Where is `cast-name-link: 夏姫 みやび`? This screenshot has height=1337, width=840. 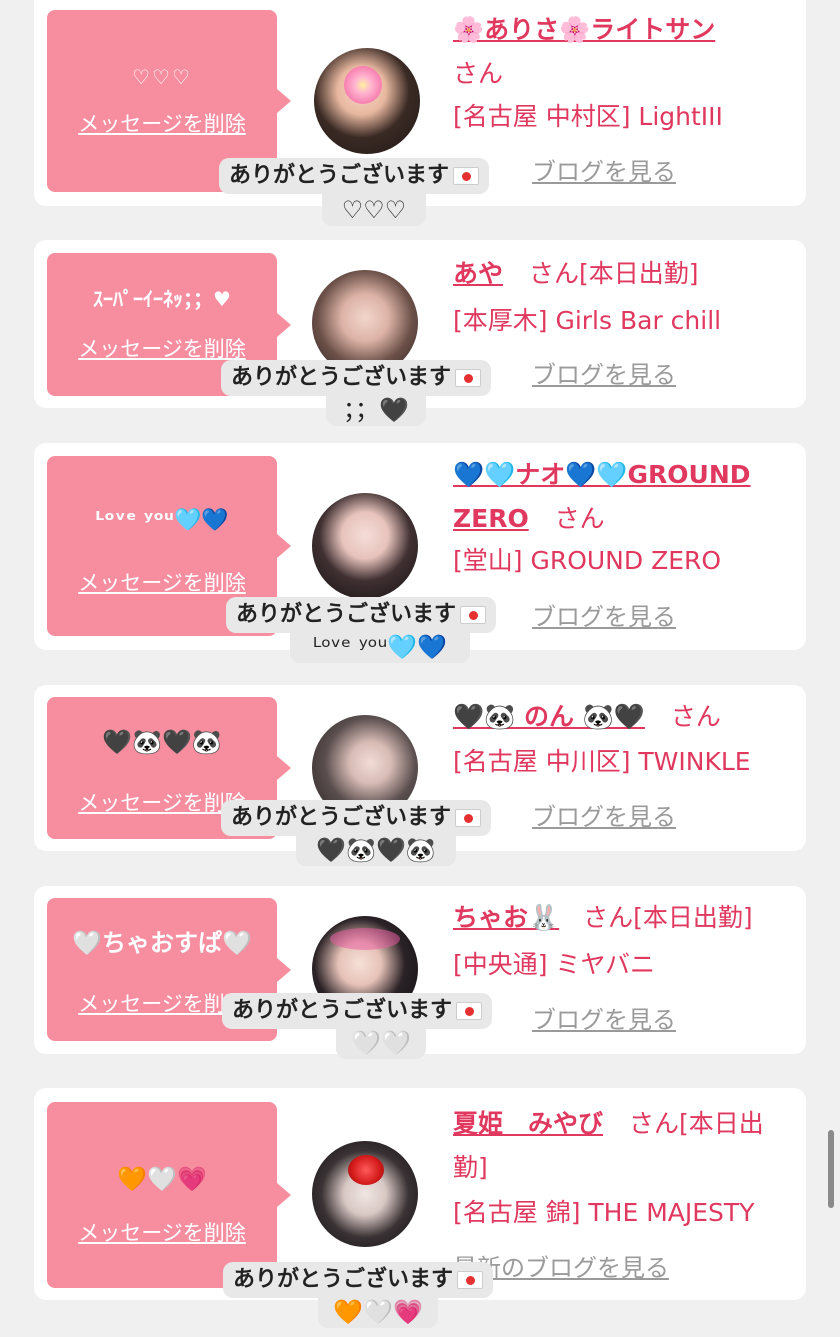
cast-name-link: 夏姫 みやび is located at coordinates (528, 1123).